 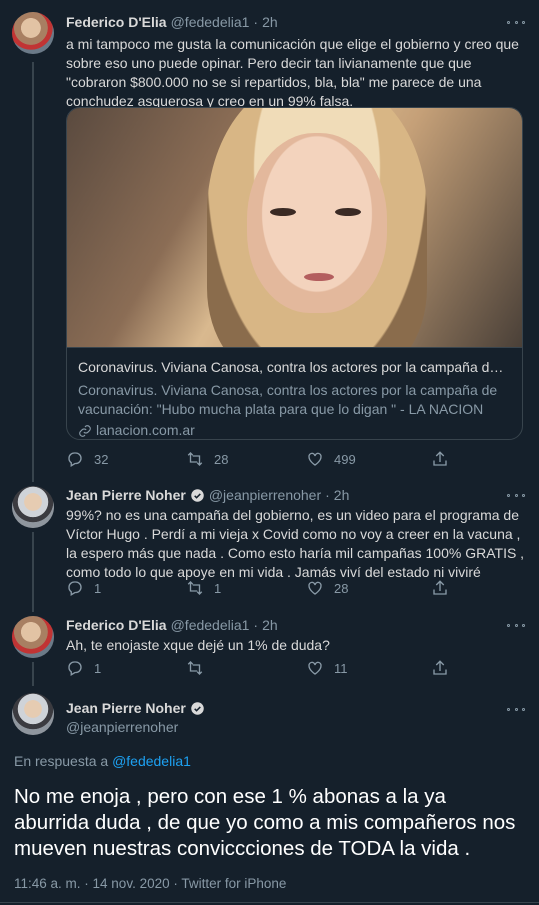 I want to click on retweet-count: 28, so click(x=221, y=459).